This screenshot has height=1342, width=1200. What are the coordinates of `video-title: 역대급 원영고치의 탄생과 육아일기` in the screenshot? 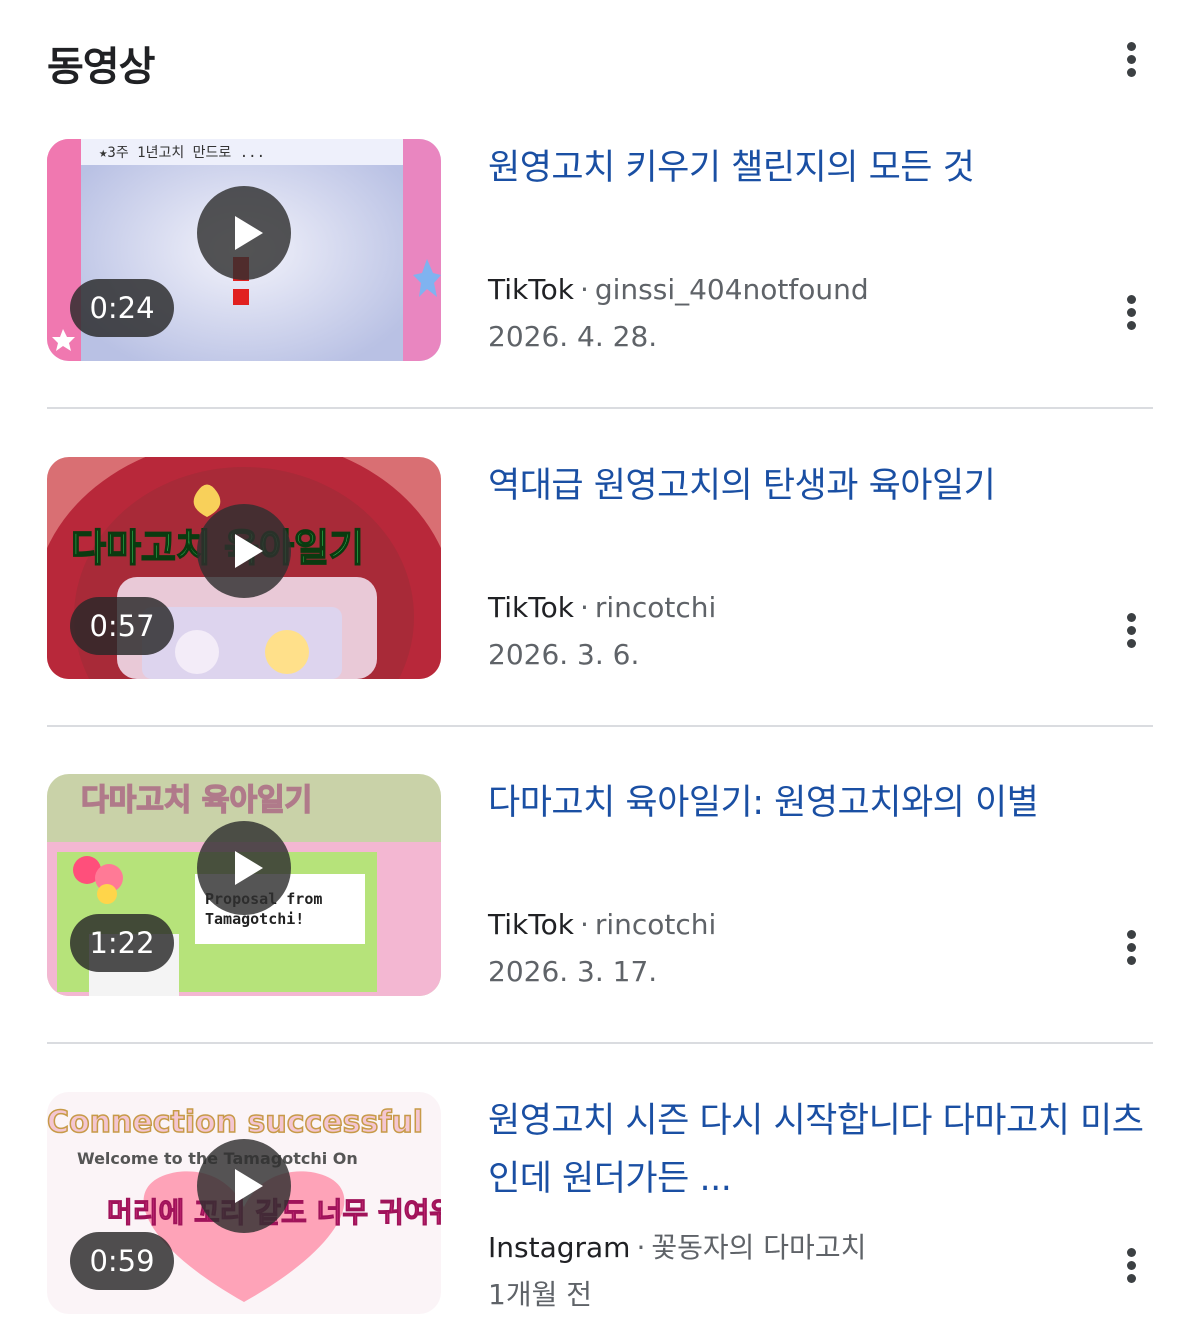 It's located at (820, 486).